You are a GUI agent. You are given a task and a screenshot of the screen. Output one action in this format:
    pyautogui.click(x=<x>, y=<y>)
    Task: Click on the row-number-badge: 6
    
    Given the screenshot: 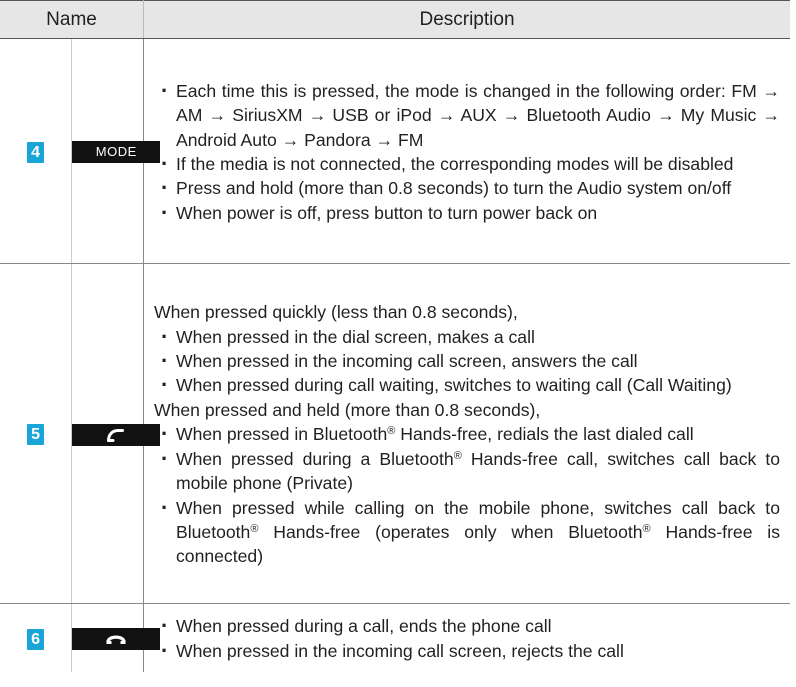 What is the action you would take?
    pyautogui.click(x=36, y=639)
    